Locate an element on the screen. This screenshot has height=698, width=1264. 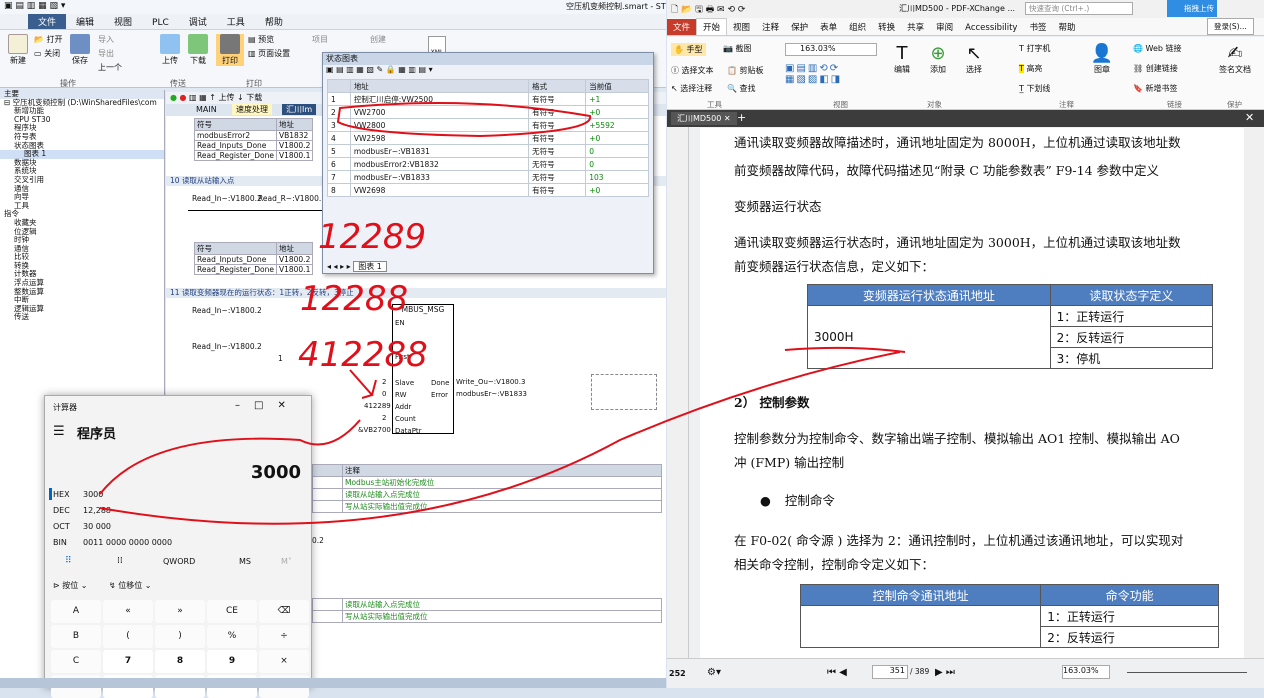
snapshot-tool: 📷 截图 is located at coordinates (737, 48).